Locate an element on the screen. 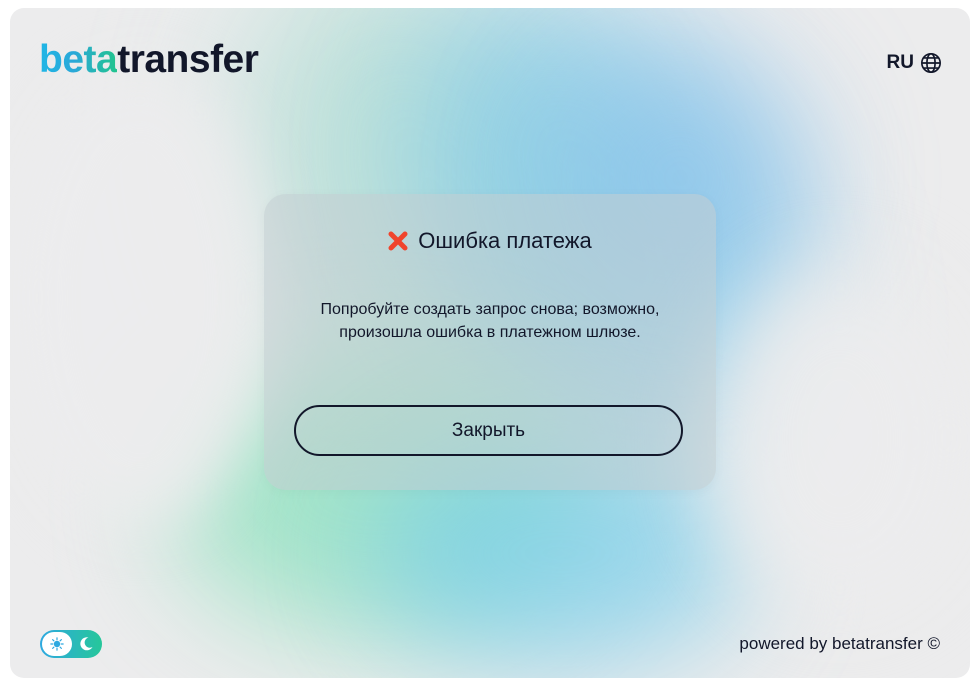  dialog-title-text: Ошибка платежа is located at coordinates (505, 240).